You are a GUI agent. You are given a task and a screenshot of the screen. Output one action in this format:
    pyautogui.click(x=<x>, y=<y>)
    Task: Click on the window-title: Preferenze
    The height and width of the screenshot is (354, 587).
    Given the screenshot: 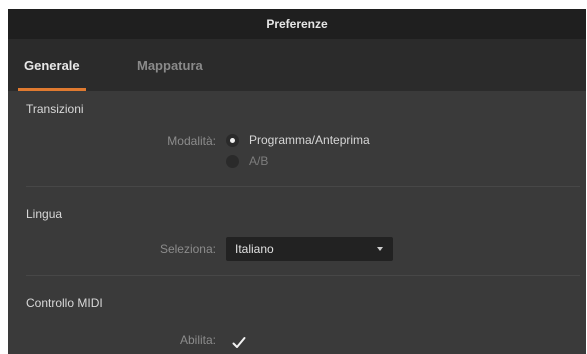 What is the action you would take?
    pyautogui.click(x=297, y=24)
    